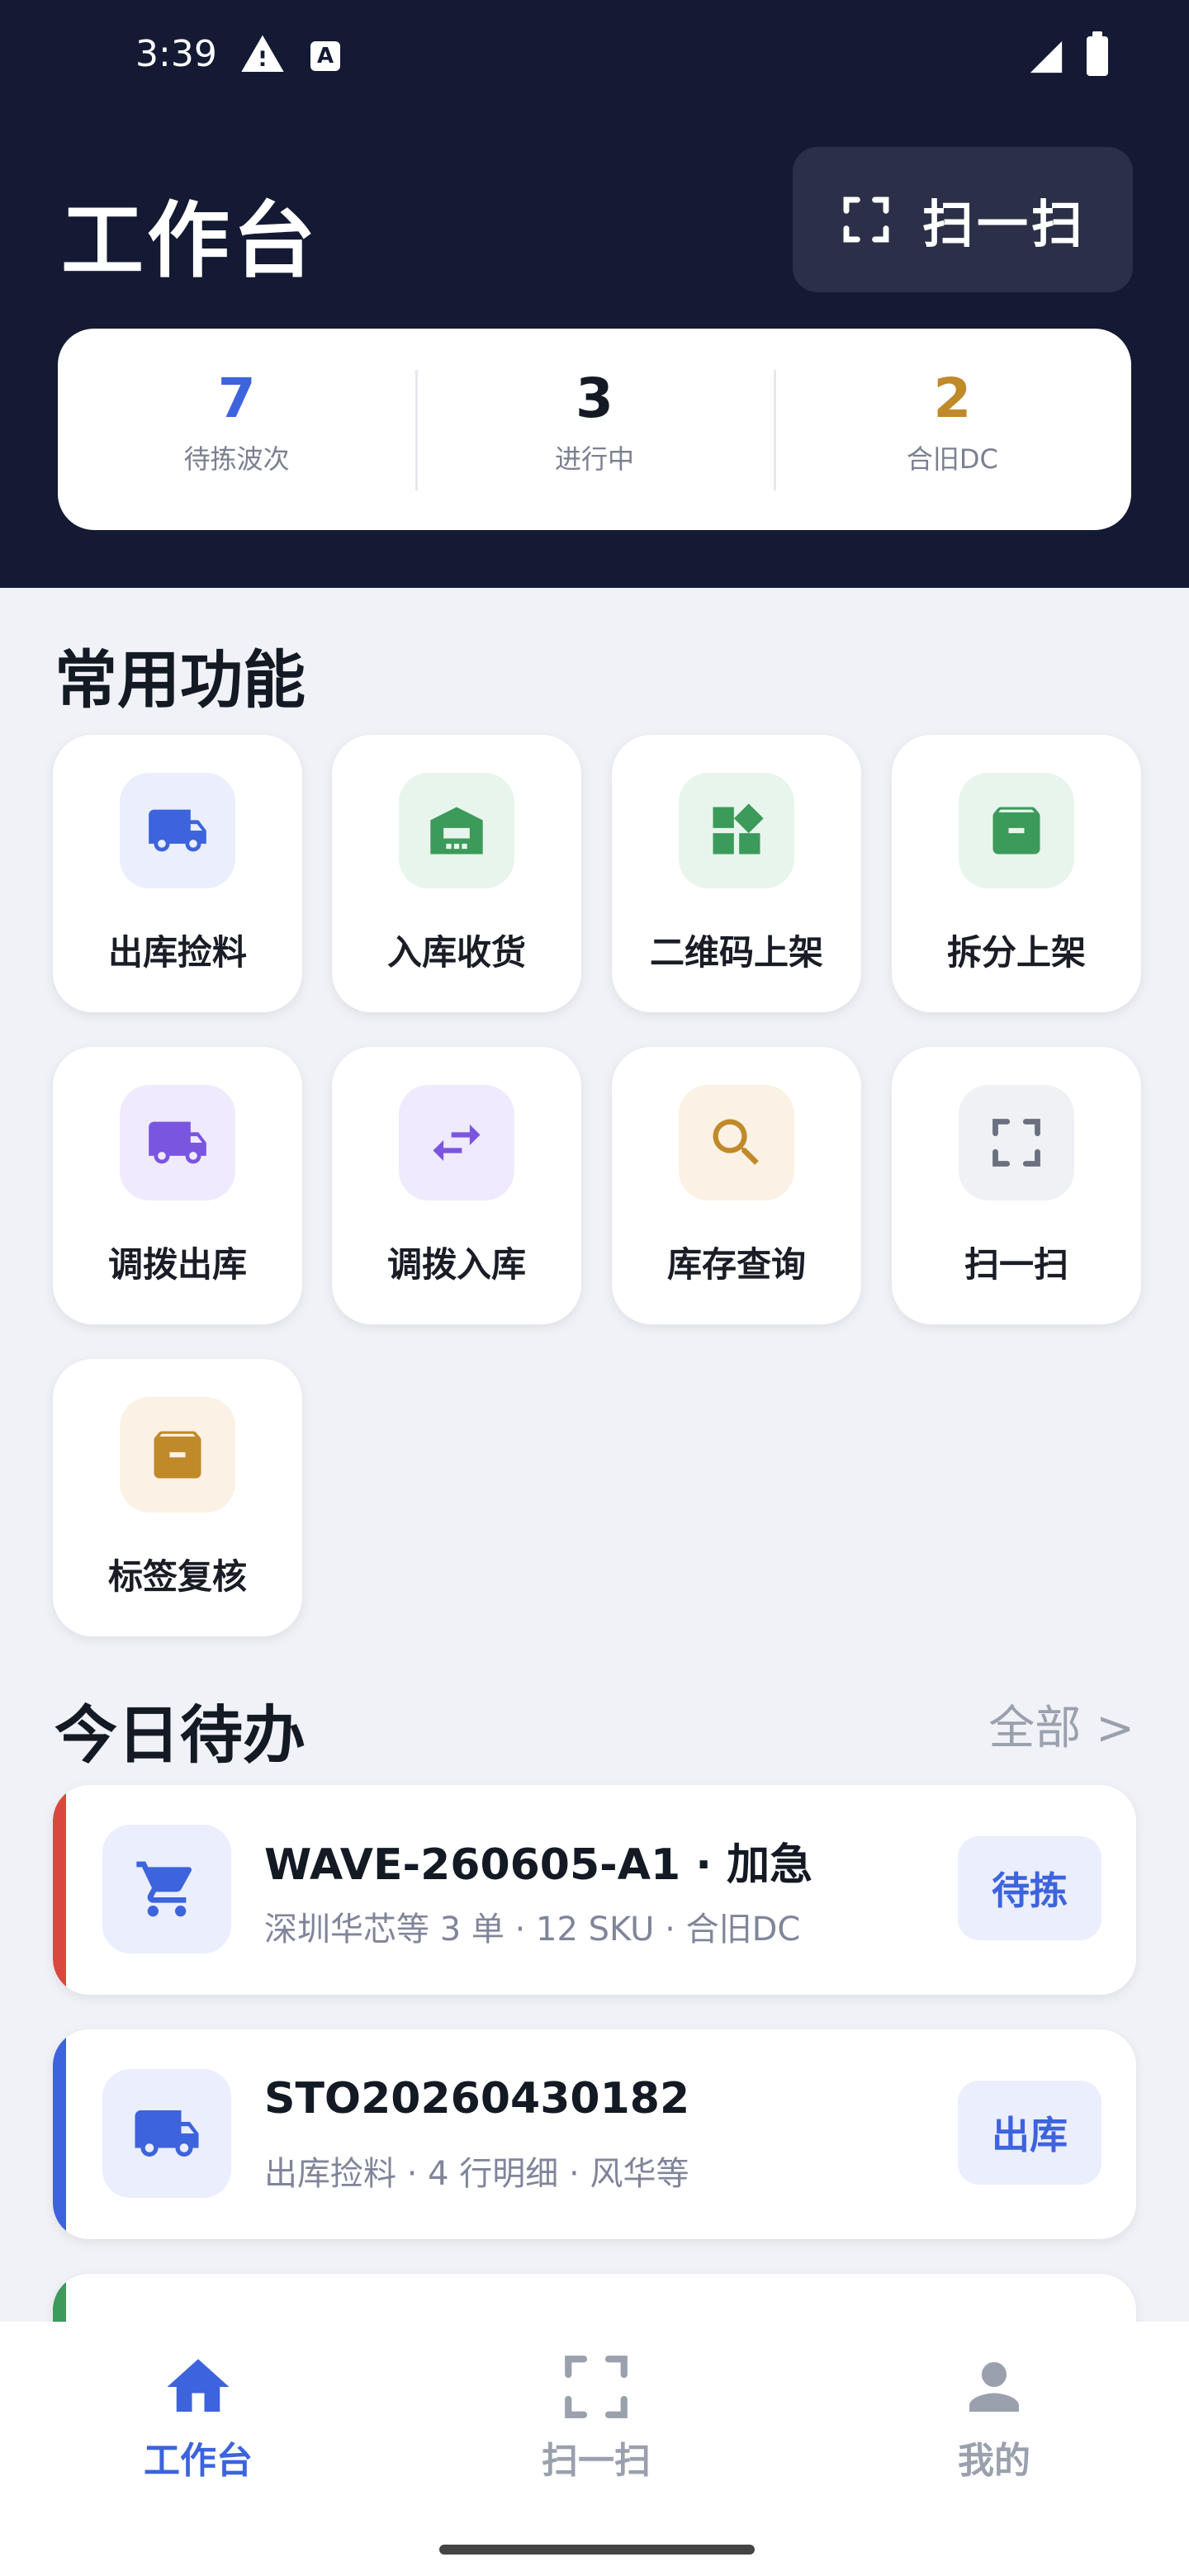  Describe the element at coordinates (736, 952) in the screenshot. I see `tile-label: 二维码上架` at that location.